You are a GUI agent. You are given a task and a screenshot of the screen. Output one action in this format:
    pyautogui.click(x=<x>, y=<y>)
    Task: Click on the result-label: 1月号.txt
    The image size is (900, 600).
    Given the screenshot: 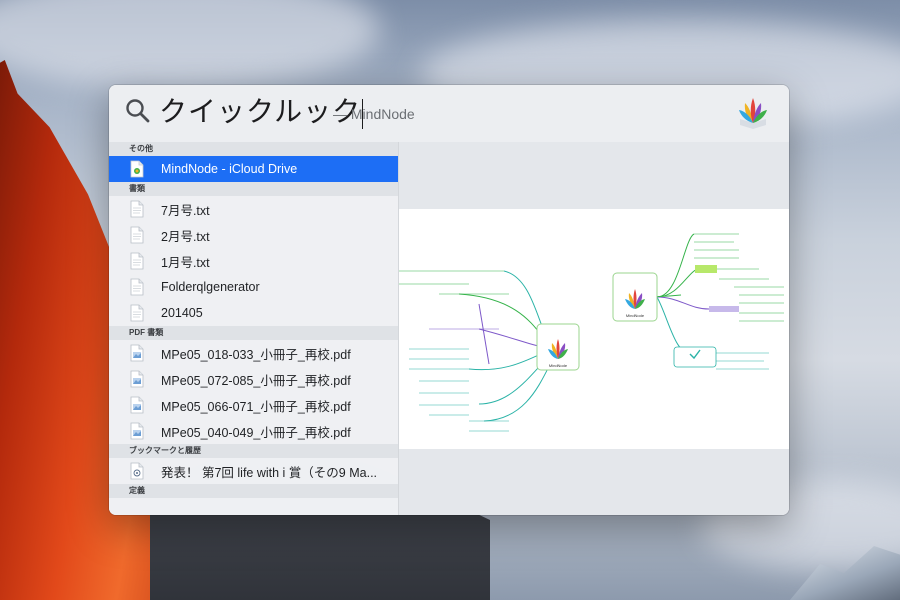 What is the action you would take?
    pyautogui.click(x=185, y=262)
    